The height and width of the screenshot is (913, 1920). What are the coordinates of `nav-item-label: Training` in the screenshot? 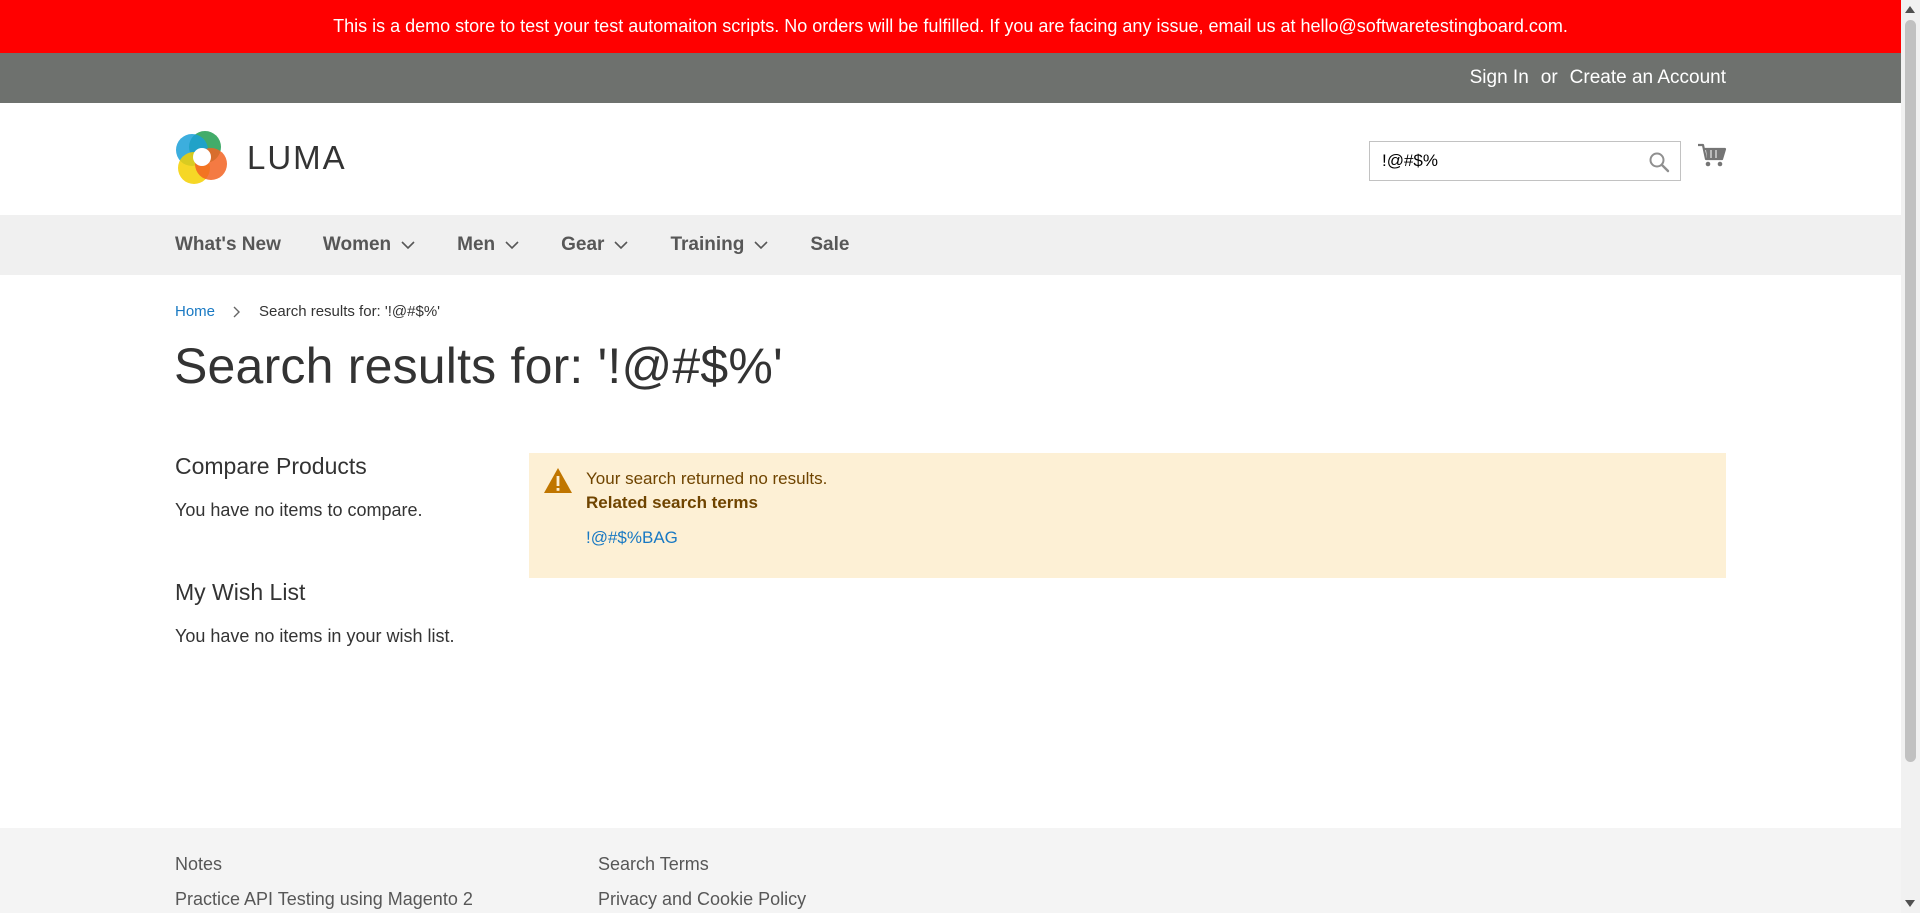 It's located at (707, 244).